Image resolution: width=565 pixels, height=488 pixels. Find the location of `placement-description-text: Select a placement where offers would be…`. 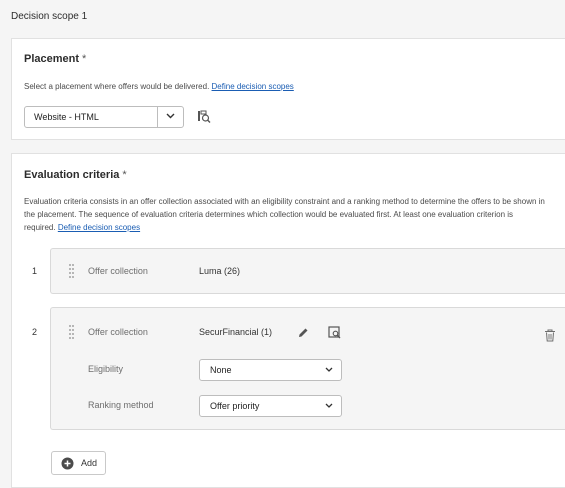

placement-description-text: Select a placement where offers would be… is located at coordinates (117, 86).